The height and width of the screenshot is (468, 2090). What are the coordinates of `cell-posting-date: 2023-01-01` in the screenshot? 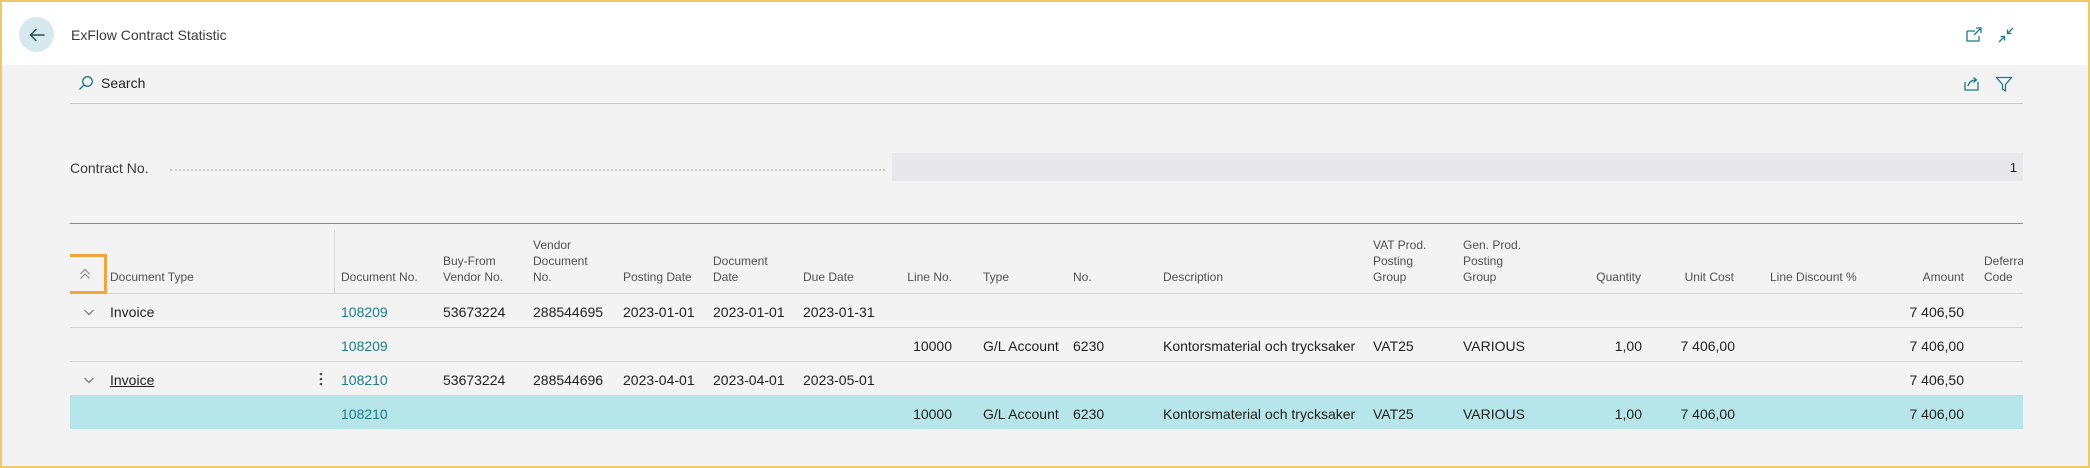 It's located at (659, 312).